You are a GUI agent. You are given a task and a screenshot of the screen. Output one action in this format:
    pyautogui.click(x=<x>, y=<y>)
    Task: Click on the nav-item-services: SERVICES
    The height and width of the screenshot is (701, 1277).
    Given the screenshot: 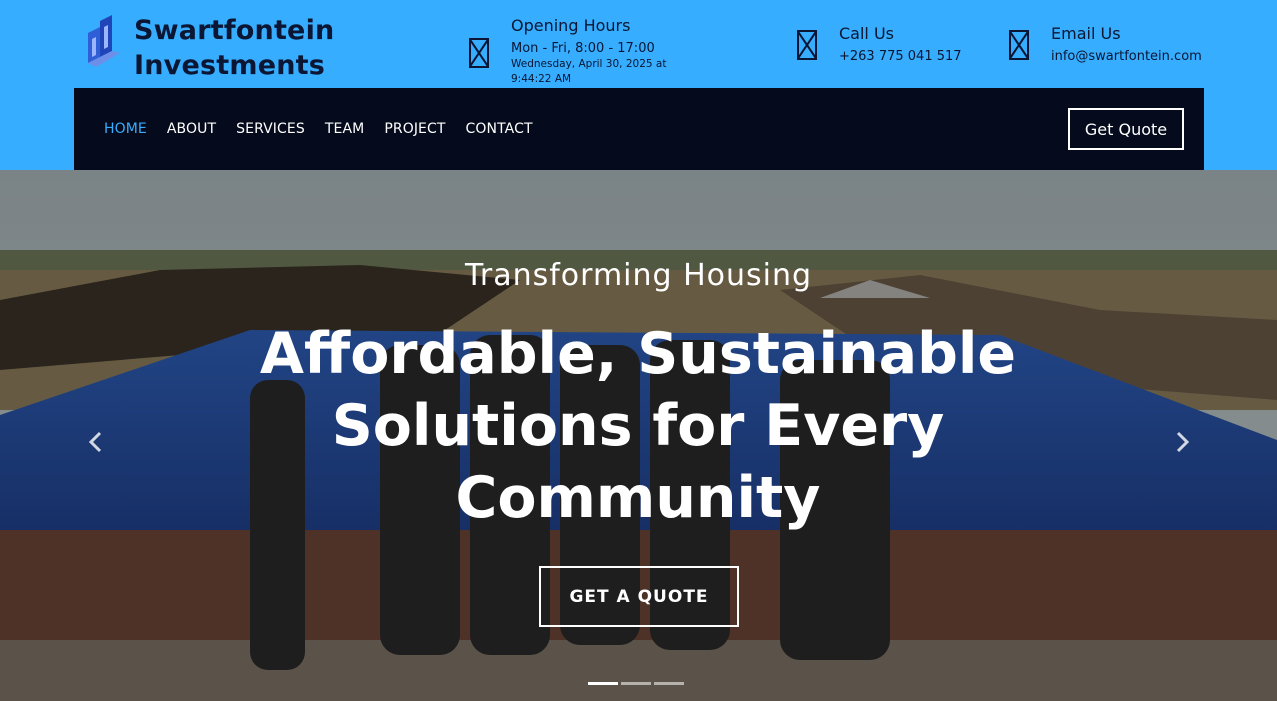 What is the action you would take?
    pyautogui.click(x=270, y=129)
    